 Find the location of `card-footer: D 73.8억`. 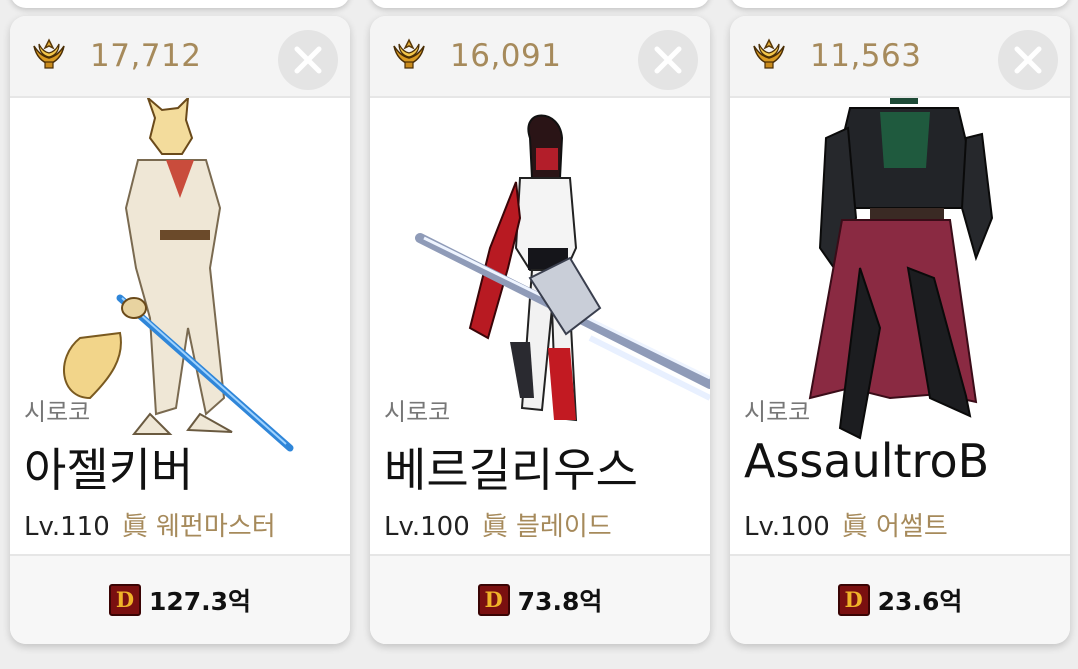

card-footer: D 73.8억 is located at coordinates (540, 599).